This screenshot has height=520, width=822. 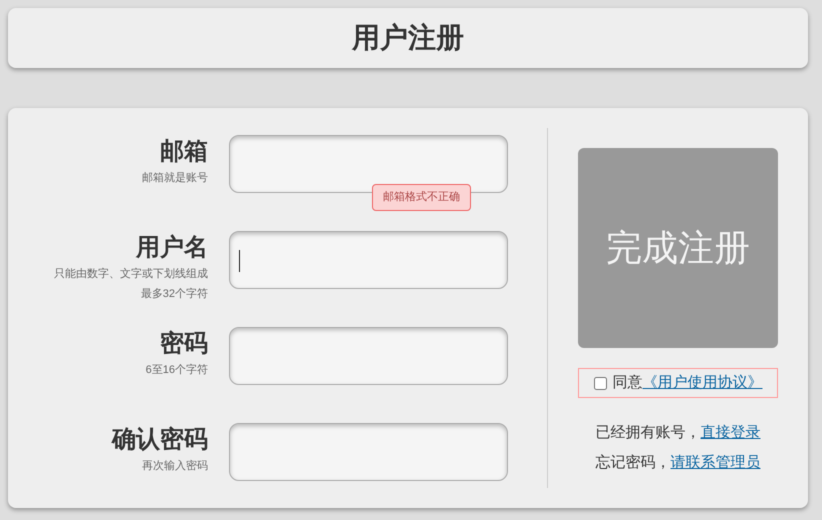 I want to click on field-hint: 再次输入密码, so click(x=175, y=466).